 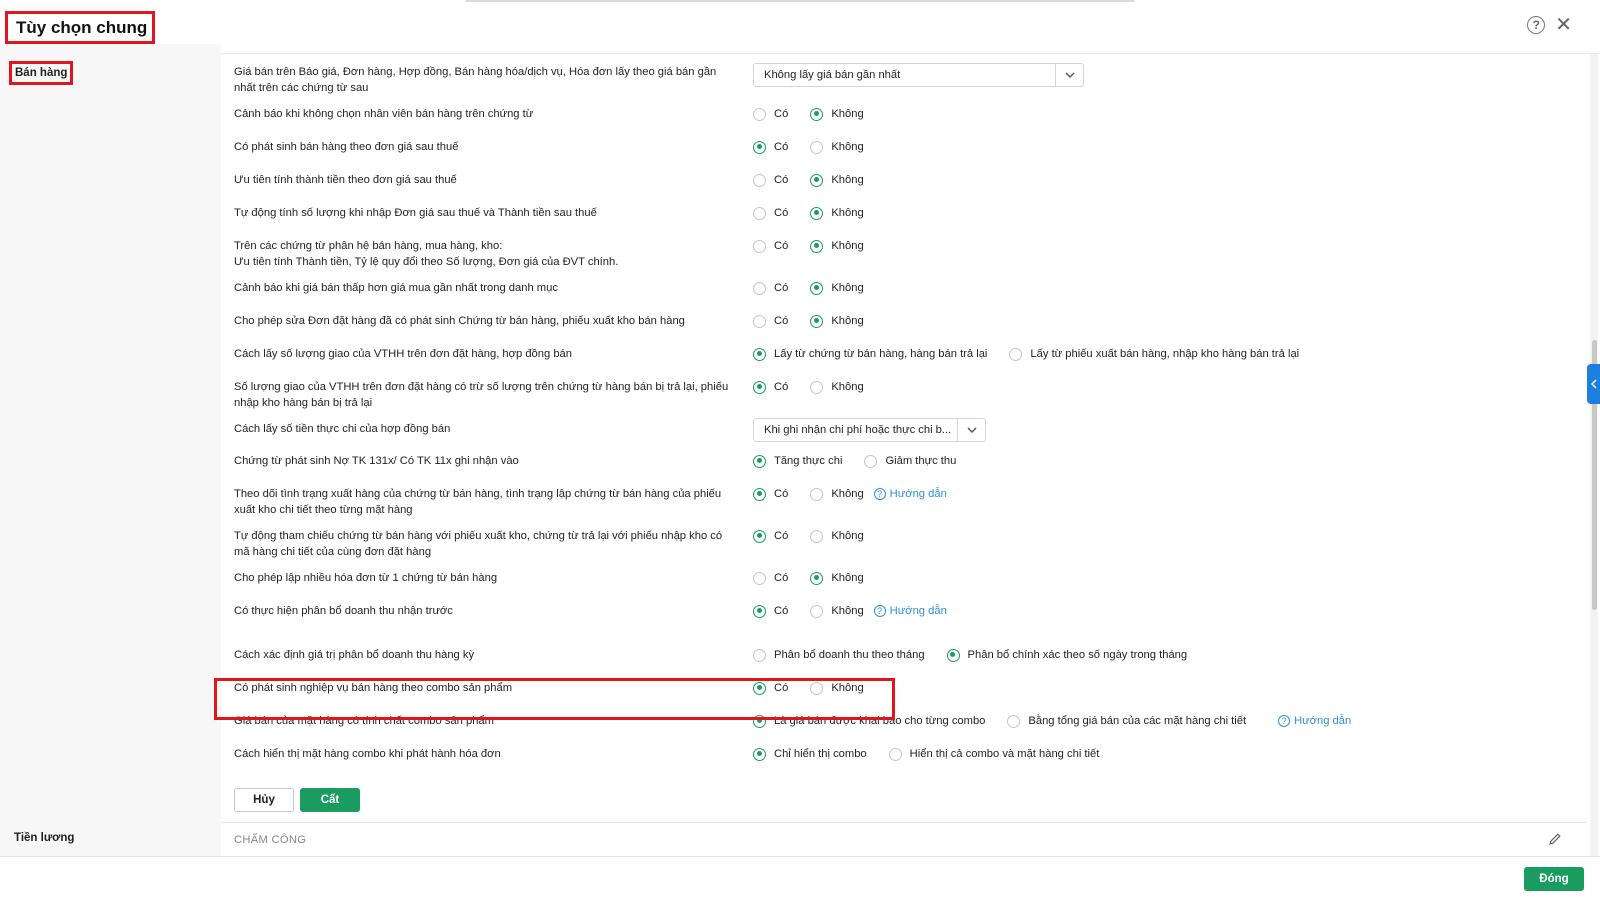 I want to click on cancel-button: Hủy, so click(x=264, y=800).